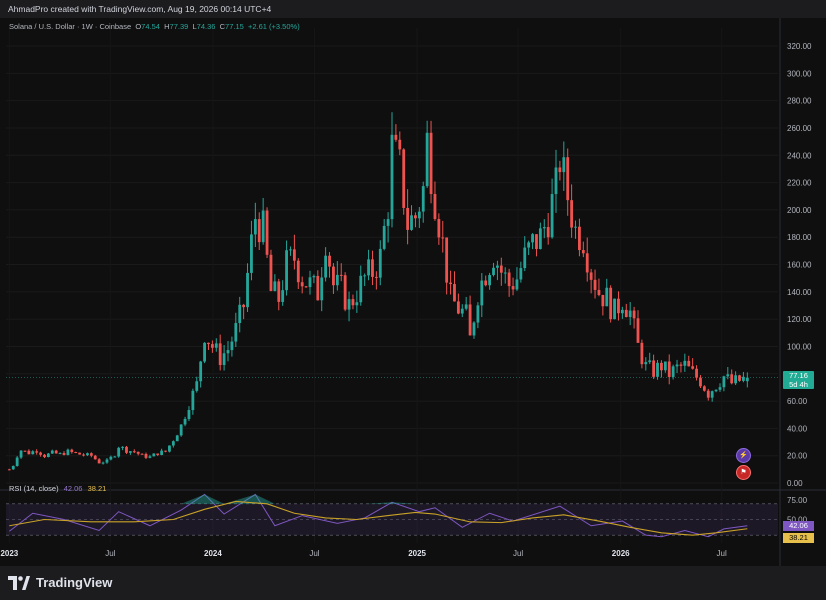 This screenshot has height=600, width=826. Describe the element at coordinates (34, 488) in the screenshot. I see `rsi-label: RSI (14, close)` at that location.